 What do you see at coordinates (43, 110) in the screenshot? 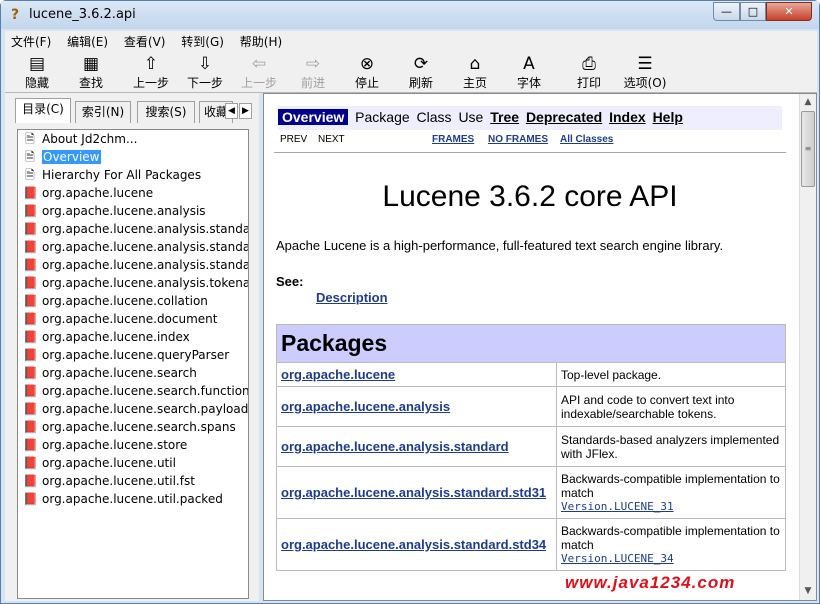
I see `tab-contents: 目录(C)` at bounding box center [43, 110].